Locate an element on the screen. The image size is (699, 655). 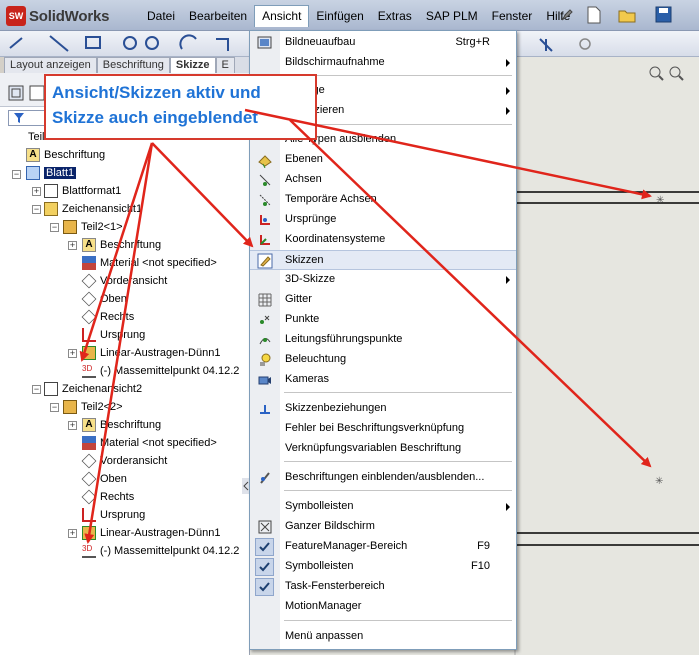
tab-layout-anzeigen: Layout anzeigen is located at coordinates (50, 65).